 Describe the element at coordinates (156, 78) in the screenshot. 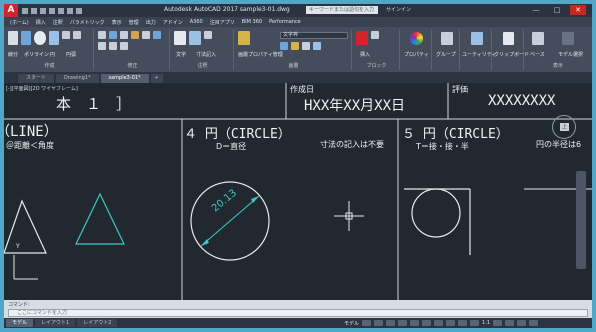

I see `new-tab-button: +` at that location.